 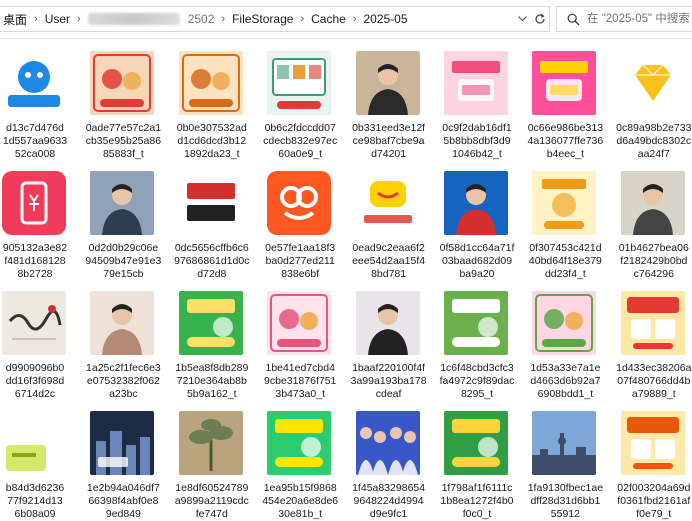 What do you see at coordinates (35, 141) in the screenshot?
I see `file-name-line: 1d557aa9633` at bounding box center [35, 141].